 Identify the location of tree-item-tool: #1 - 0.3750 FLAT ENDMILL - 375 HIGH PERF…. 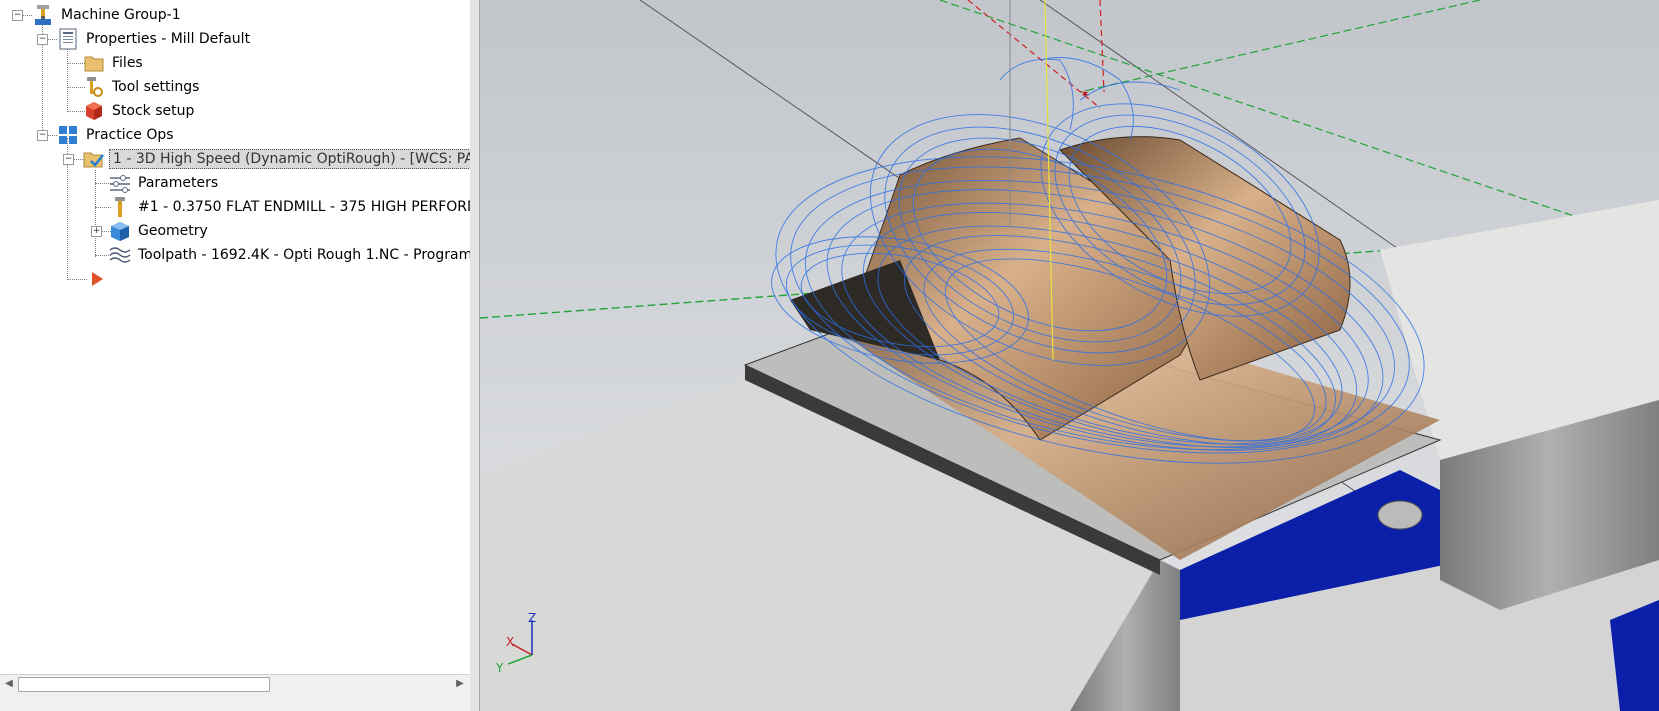
(290, 207).